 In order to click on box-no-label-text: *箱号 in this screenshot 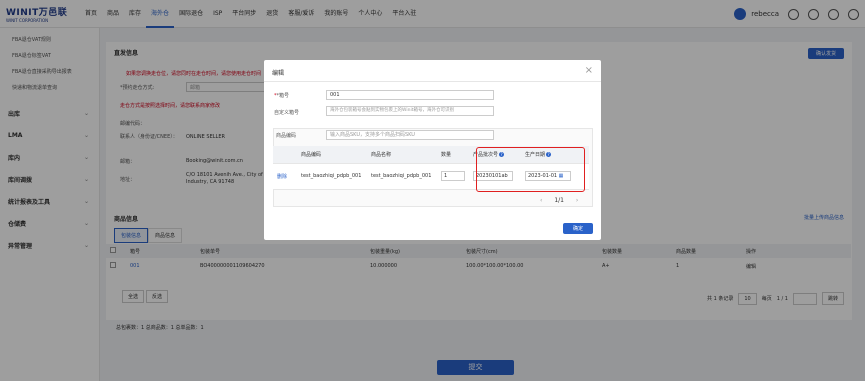, I will do `click(283, 96)`.